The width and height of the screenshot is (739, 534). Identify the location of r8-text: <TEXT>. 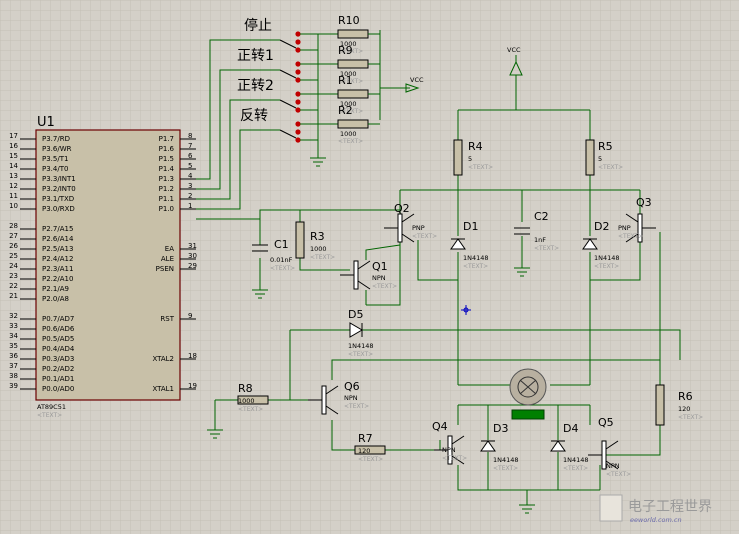
(250, 409).